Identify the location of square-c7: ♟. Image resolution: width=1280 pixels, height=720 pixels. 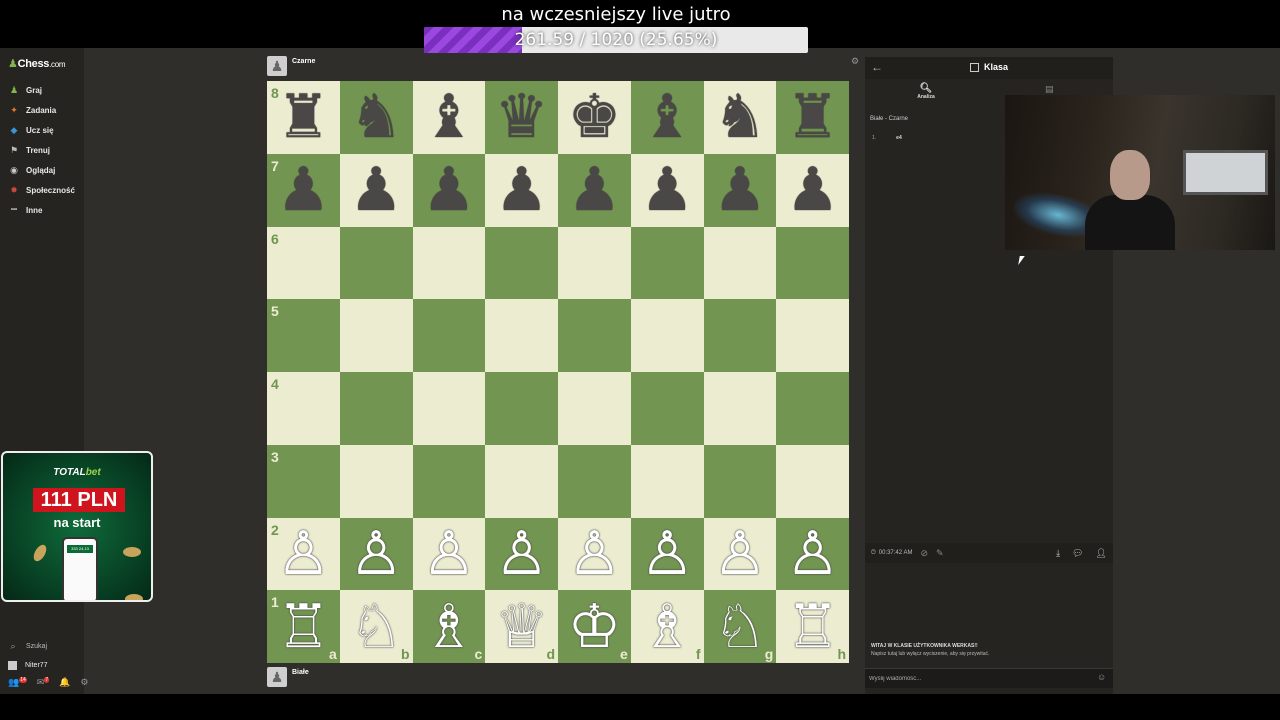
(449, 190).